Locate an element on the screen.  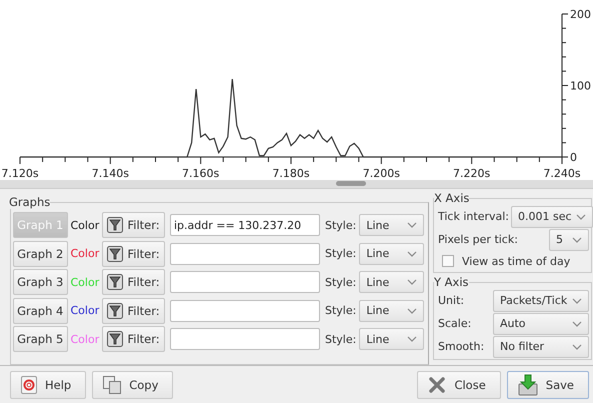
x-tick-label: 7.120s is located at coordinates (20, 173).